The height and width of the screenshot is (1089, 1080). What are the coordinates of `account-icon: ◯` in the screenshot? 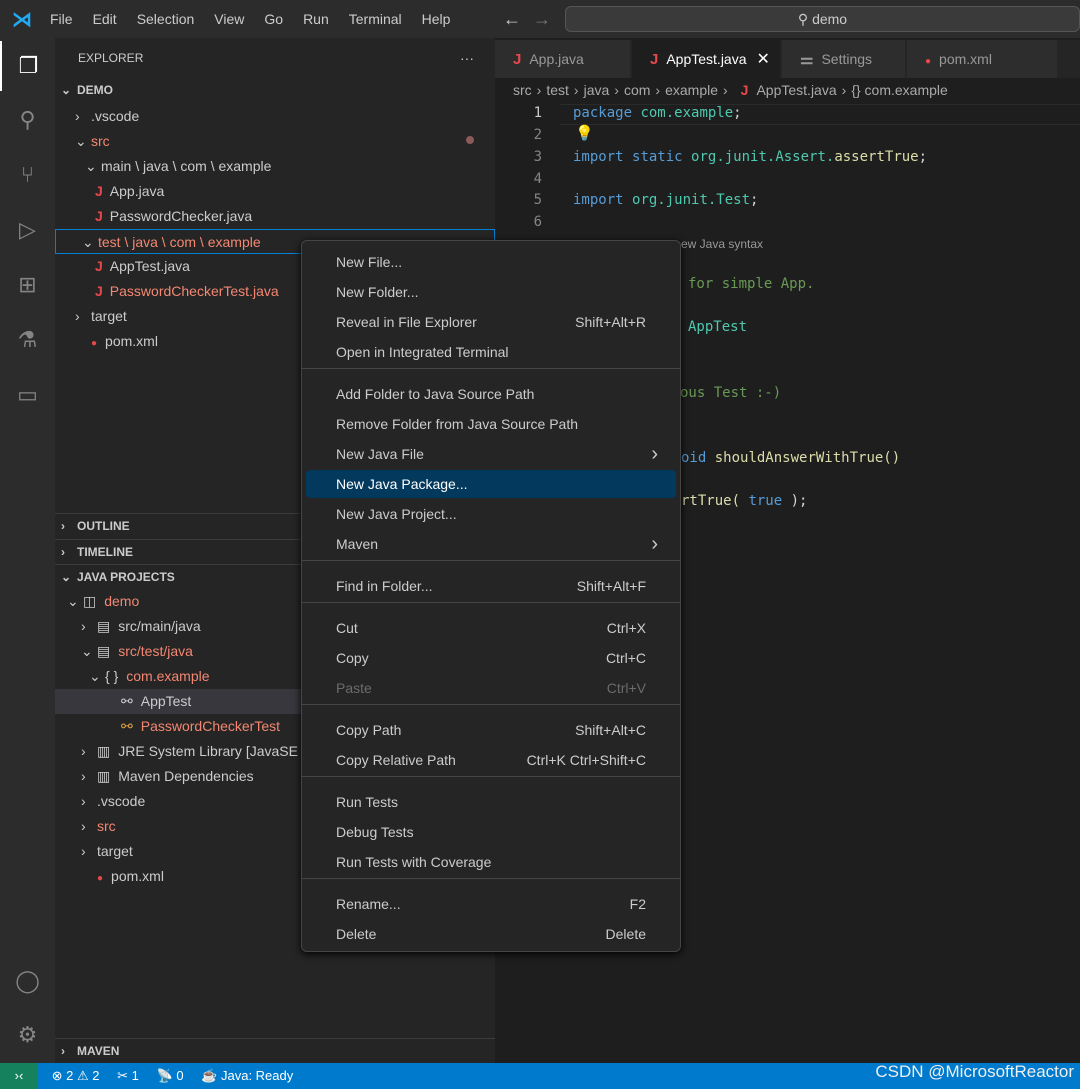 It's located at (27, 981).